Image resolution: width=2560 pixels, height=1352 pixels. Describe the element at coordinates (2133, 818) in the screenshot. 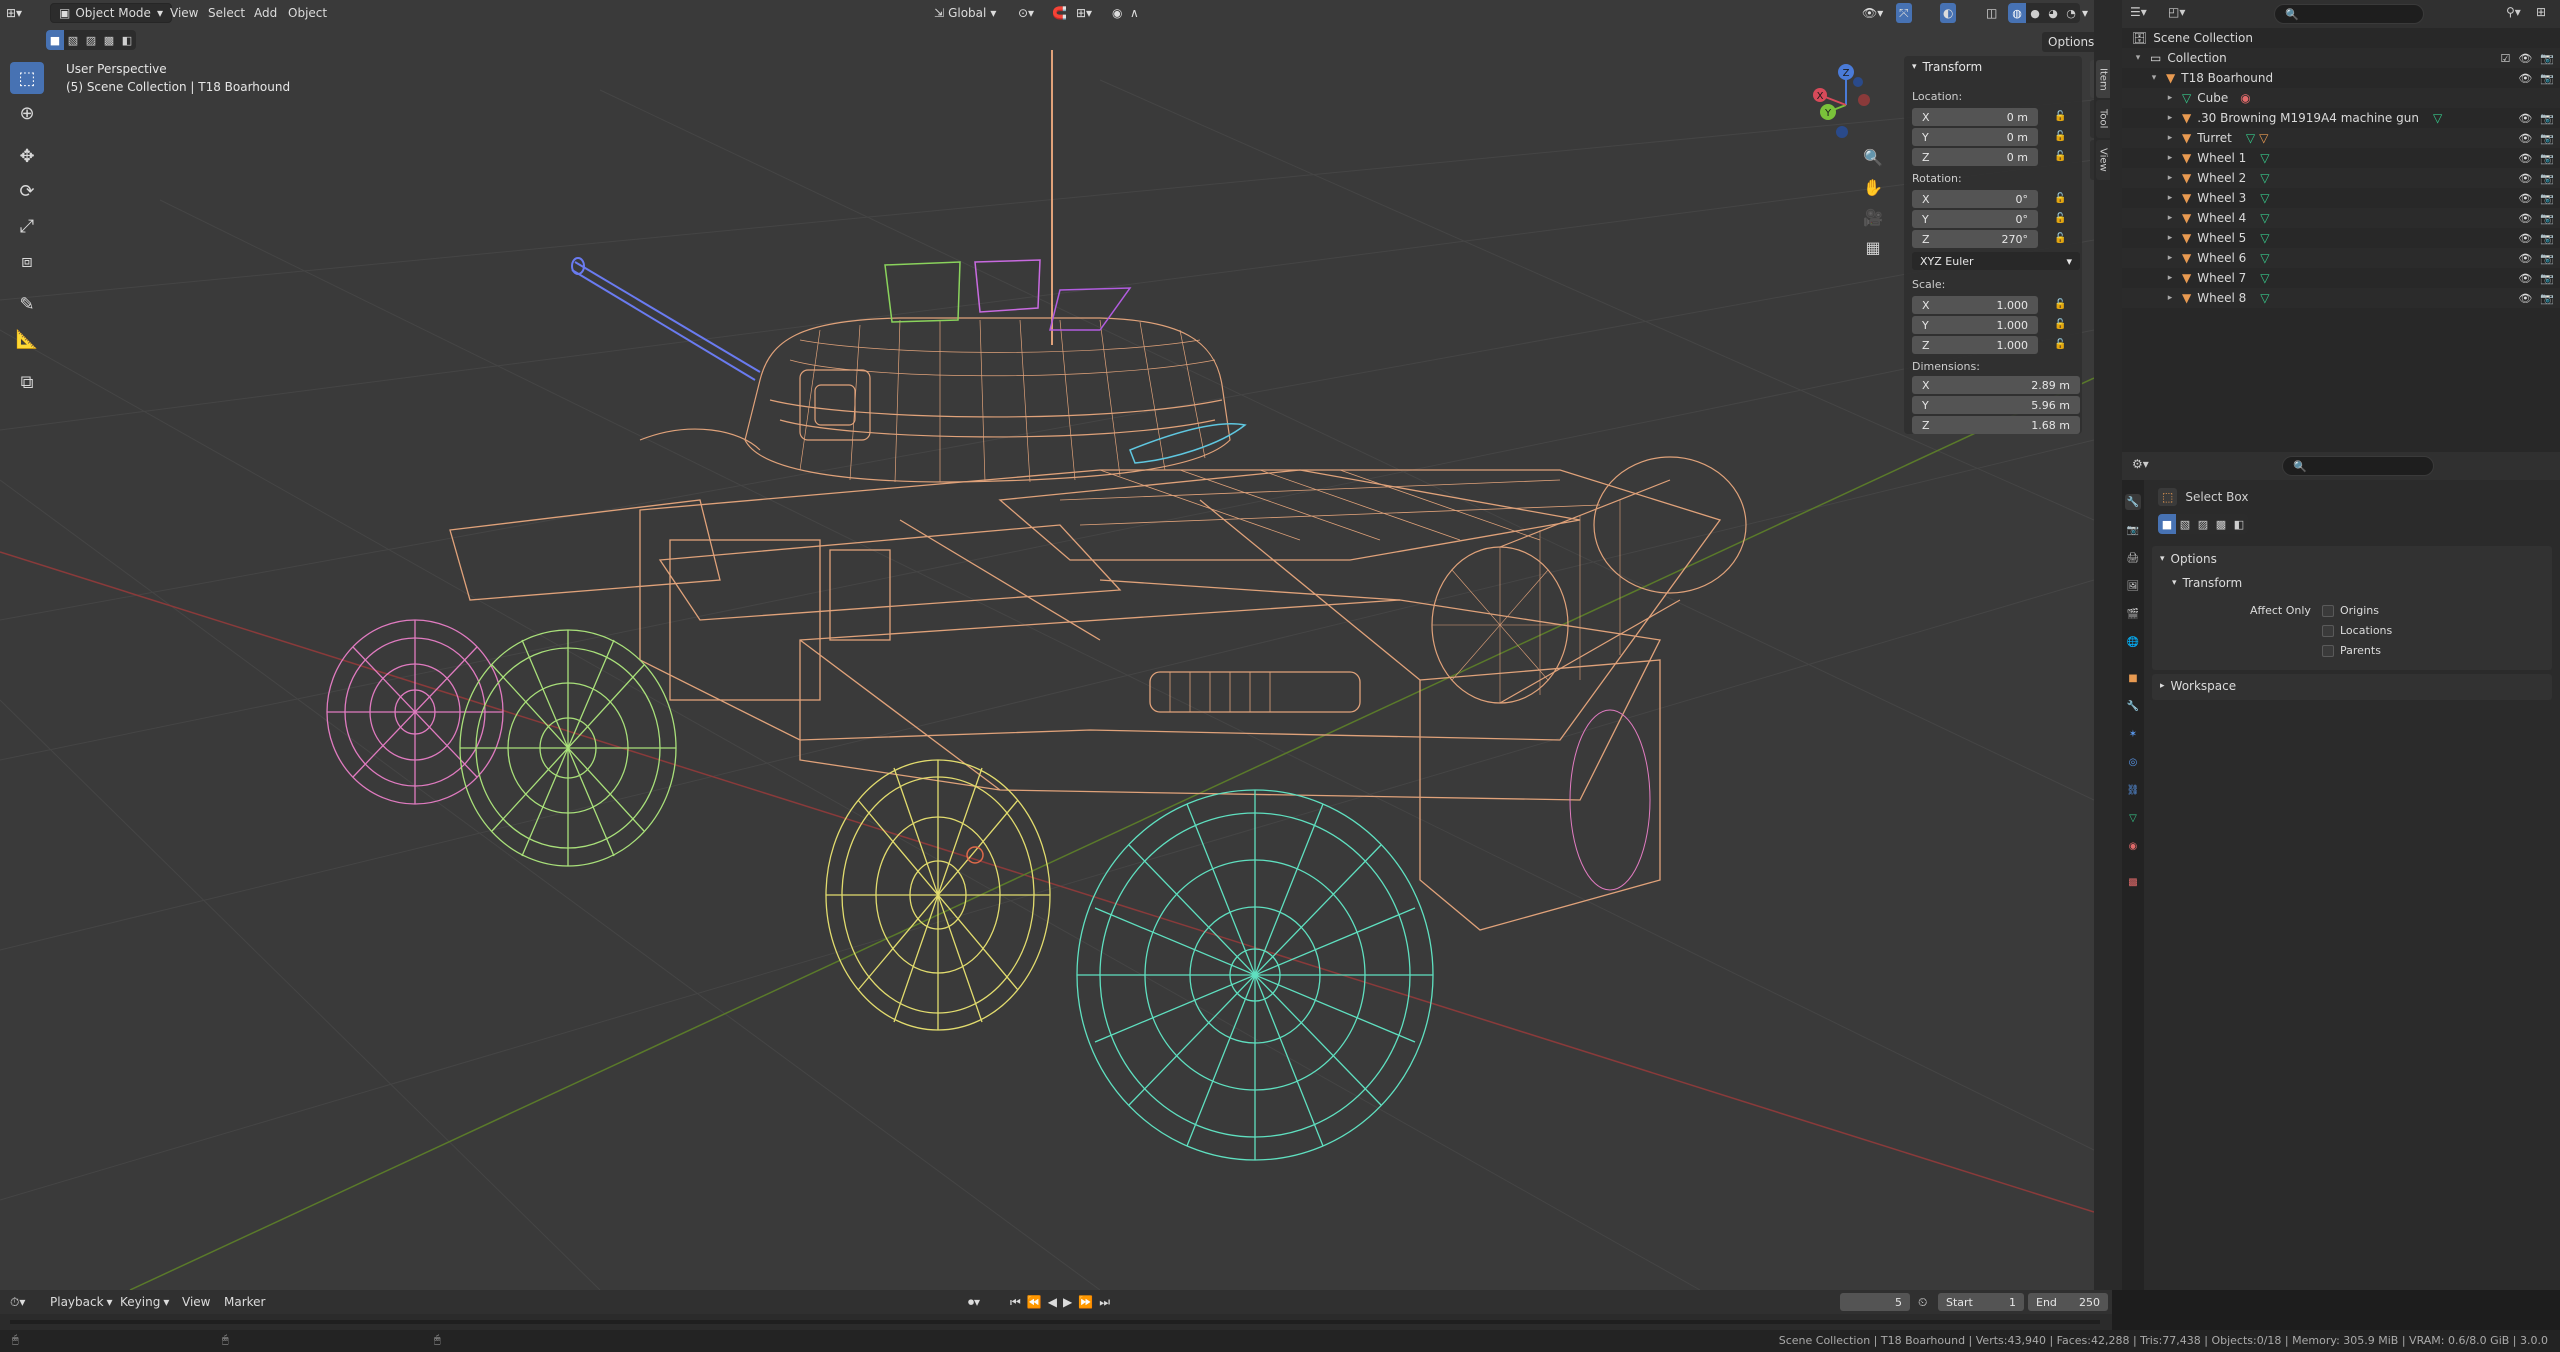

I see `mesh-data-icon: ▽` at that location.